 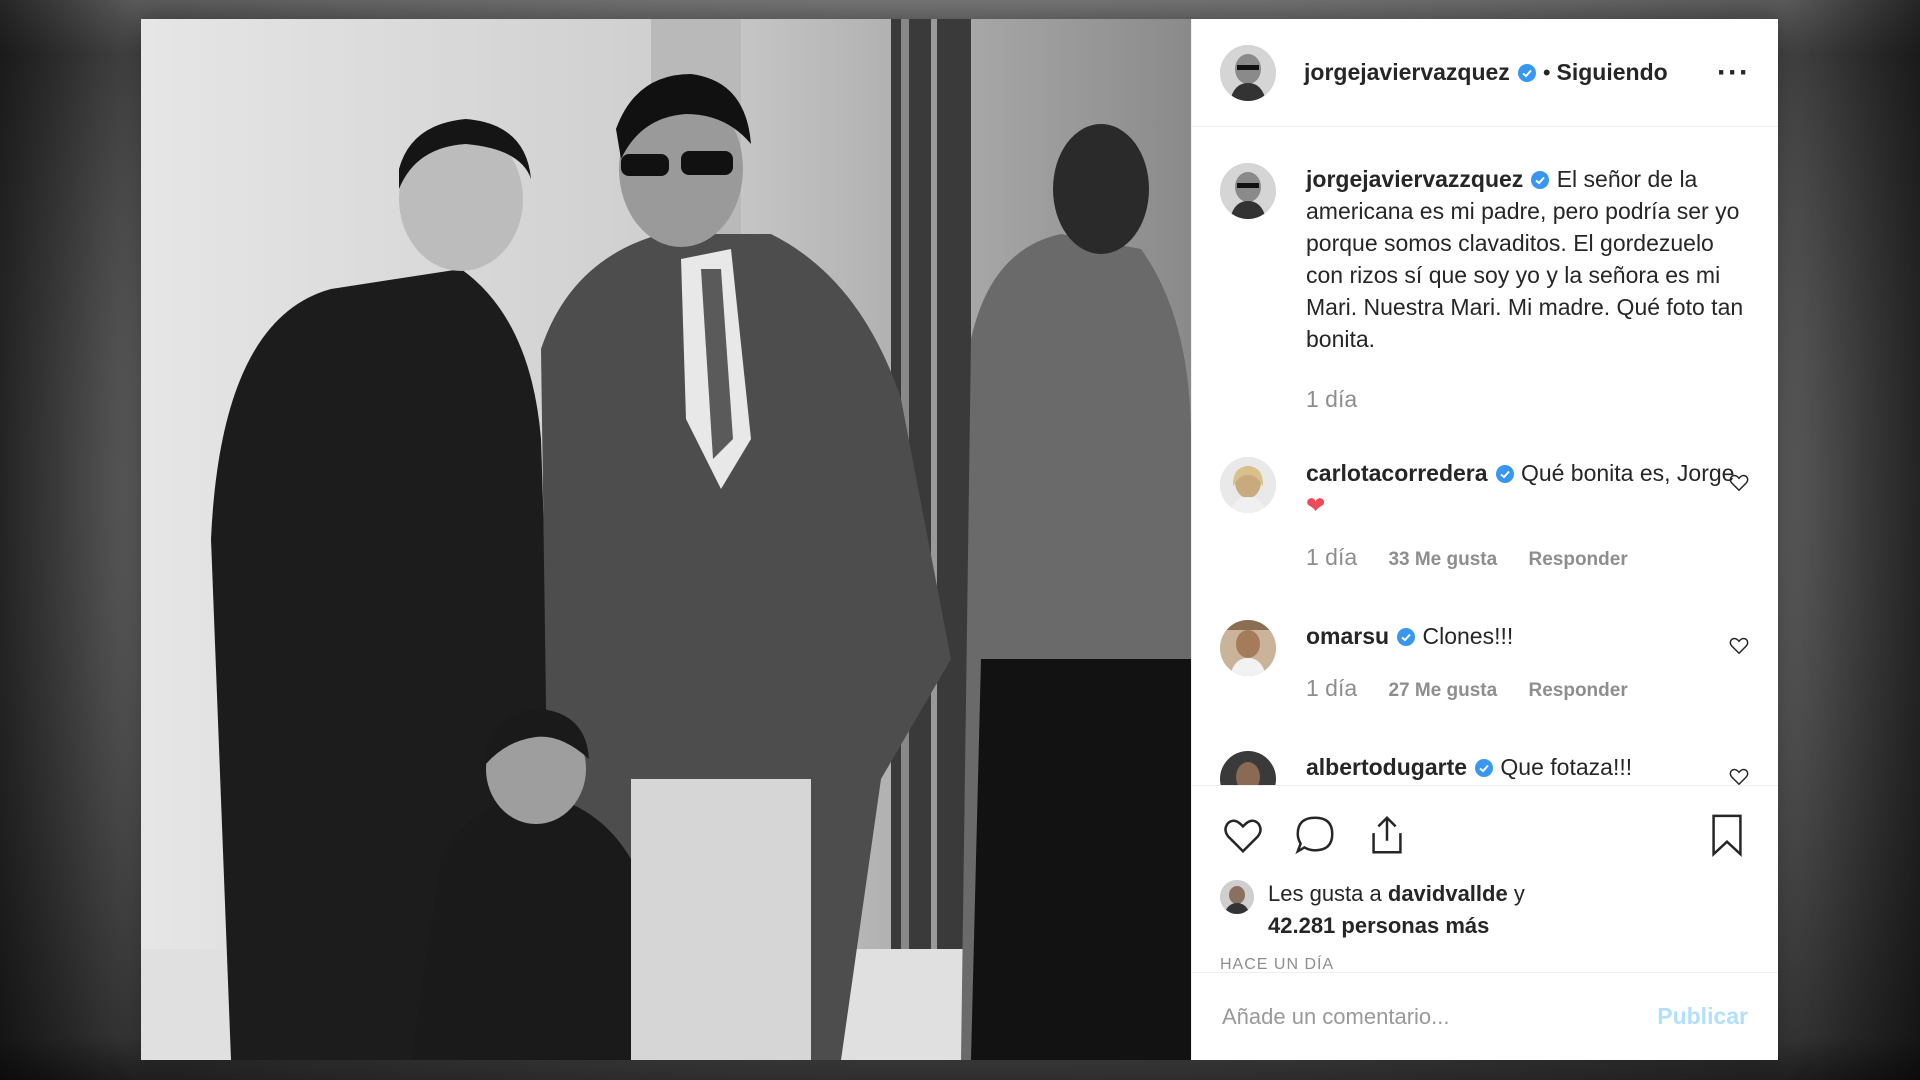 I want to click on comment-body: albertodugarte Que fotaza!!!, so click(x=1528, y=768).